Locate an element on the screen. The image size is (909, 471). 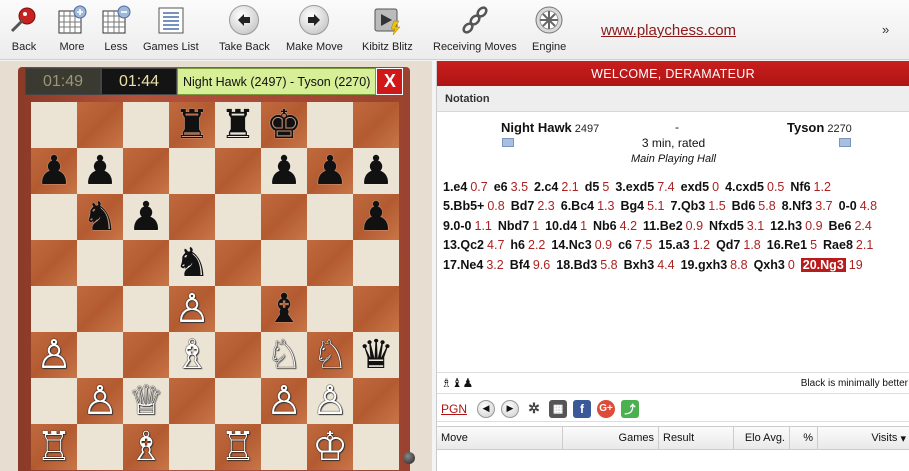
move: 2.c4 is located at coordinates (546, 187).